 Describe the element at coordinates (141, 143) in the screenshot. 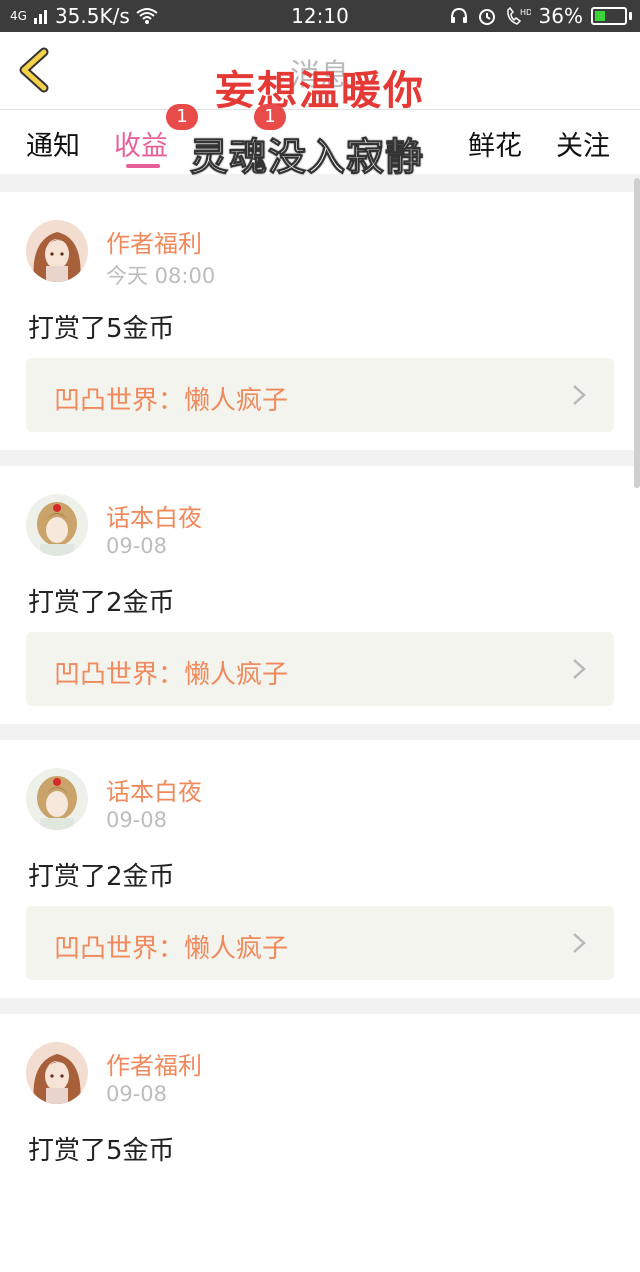

I see `tab-earnings: 收益` at that location.